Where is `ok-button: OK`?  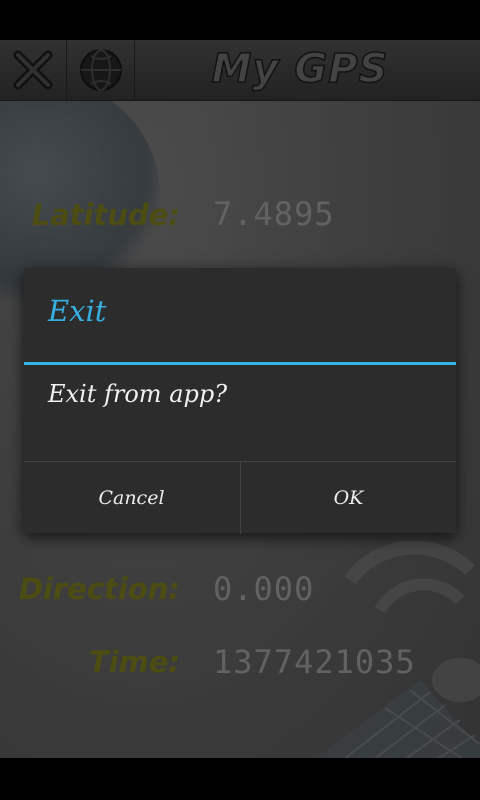
ok-button: OK is located at coordinates (348, 498).